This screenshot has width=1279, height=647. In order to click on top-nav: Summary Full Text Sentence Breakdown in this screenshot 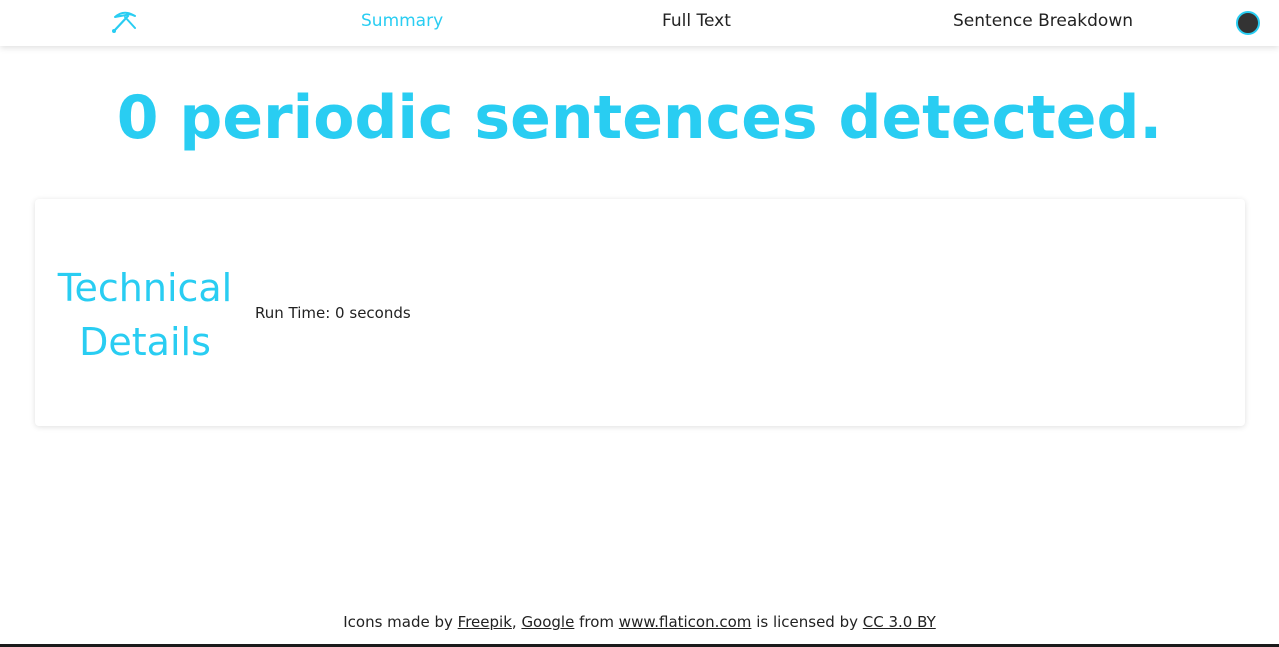, I will do `click(639, 23)`.